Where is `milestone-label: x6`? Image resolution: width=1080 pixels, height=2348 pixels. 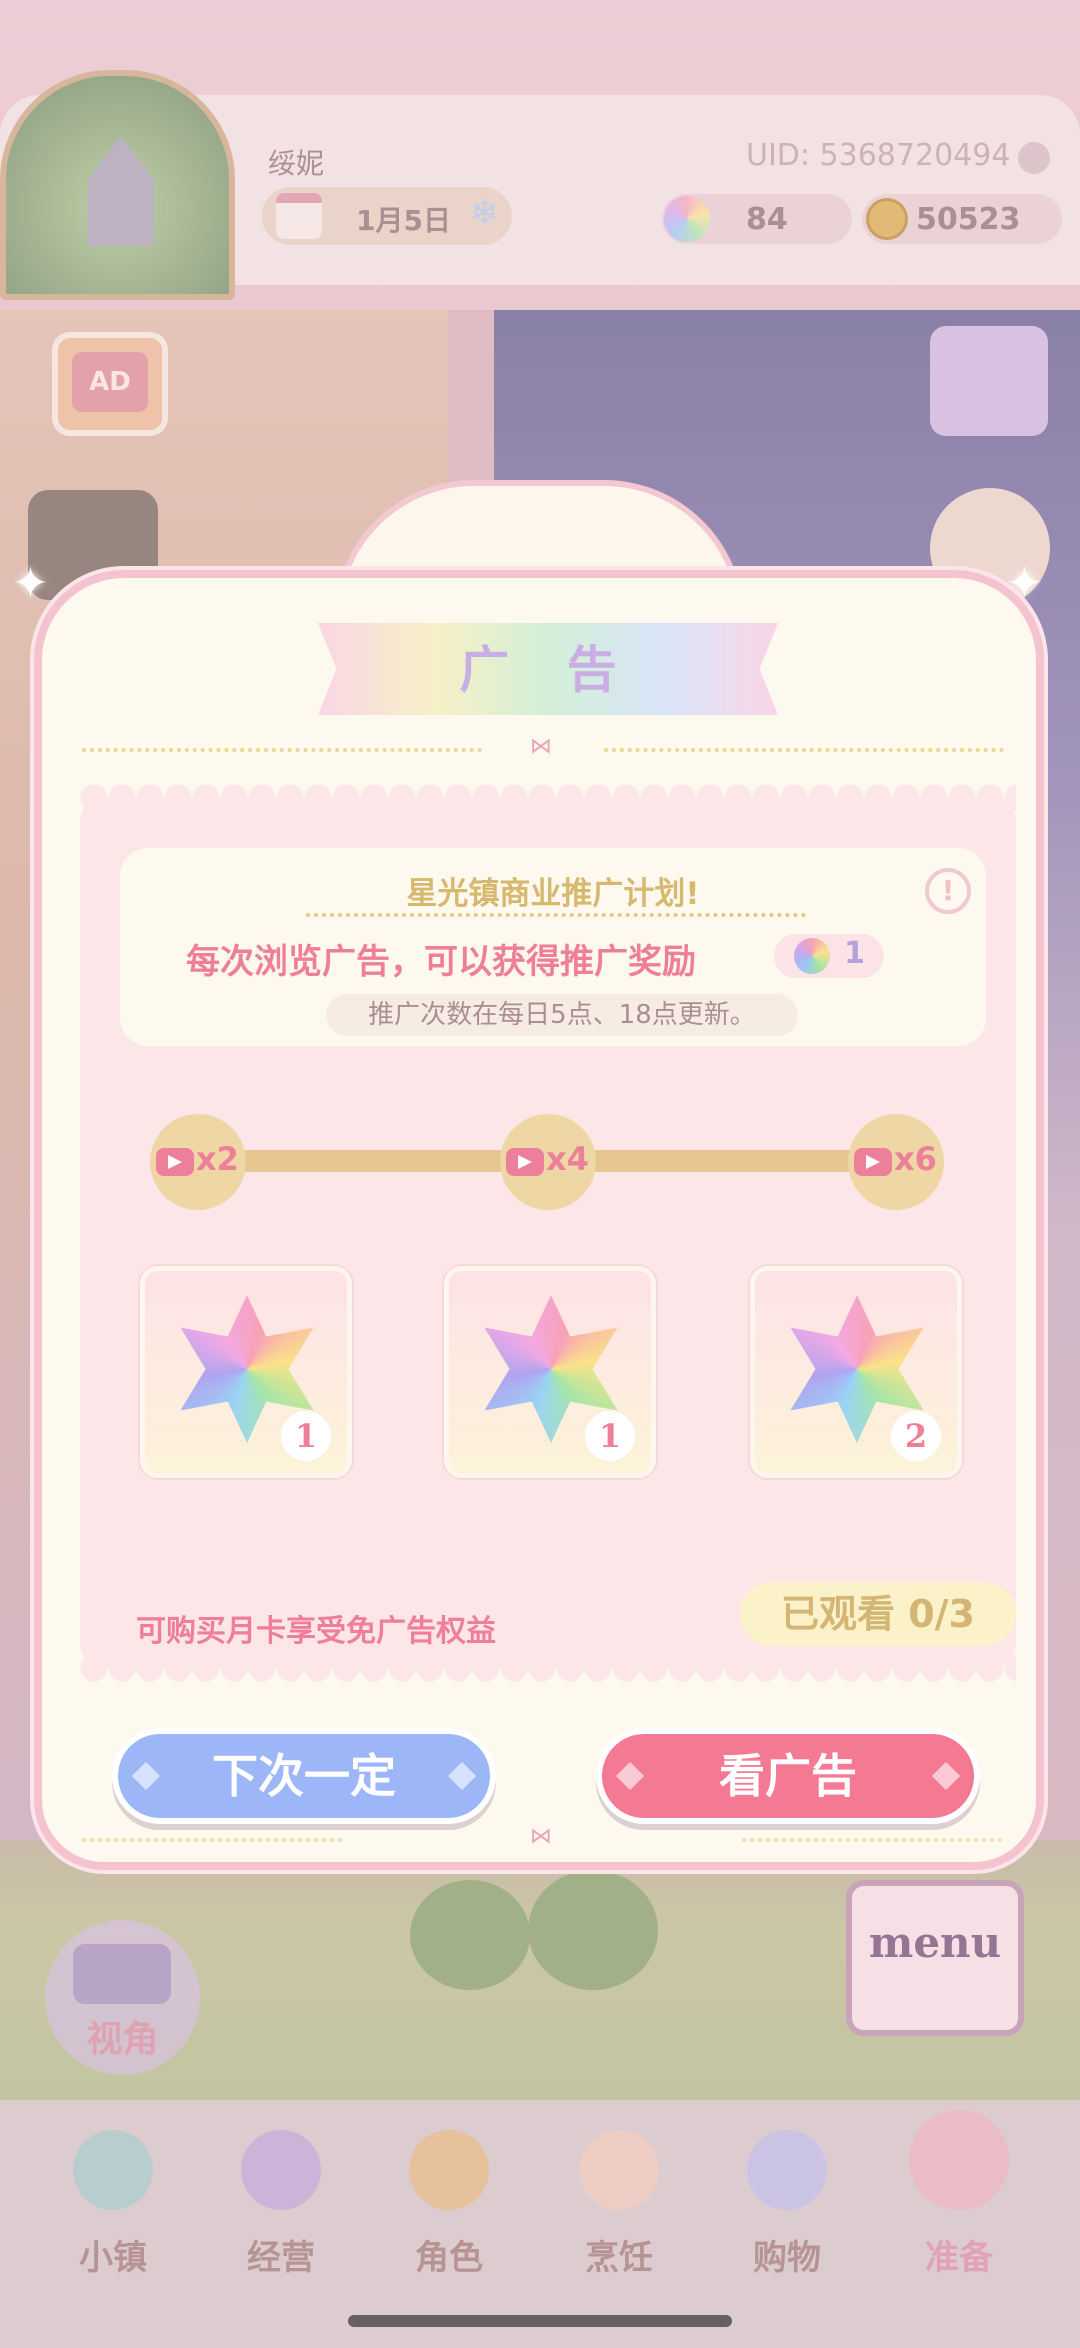
milestone-label: x6 is located at coordinates (915, 1159).